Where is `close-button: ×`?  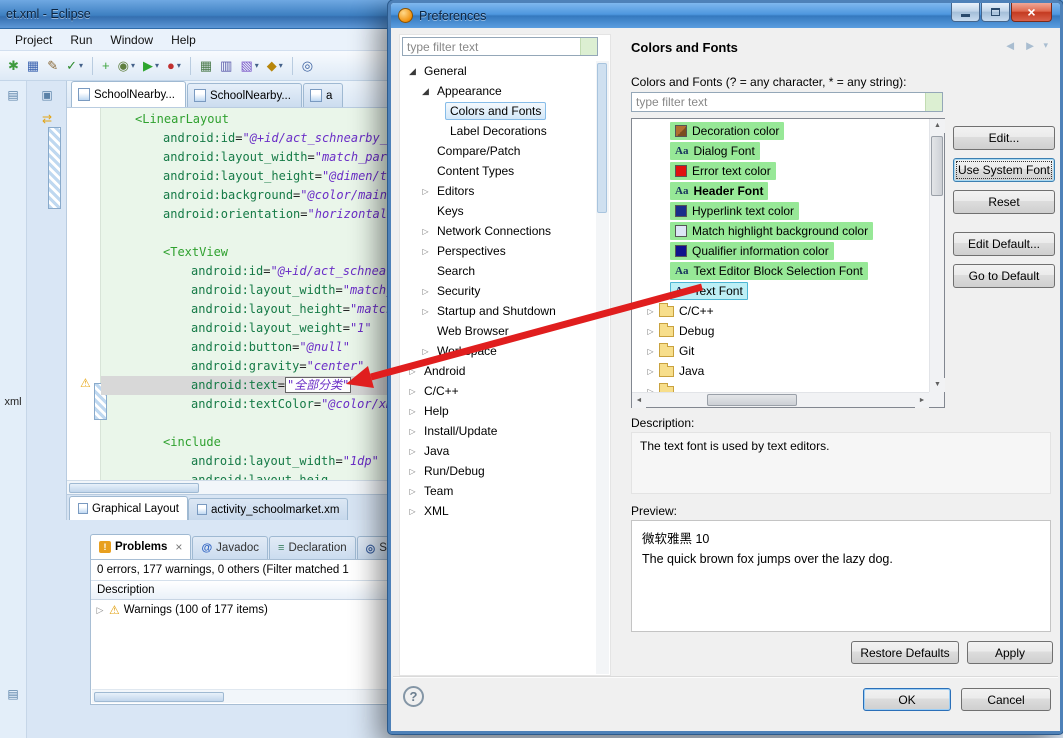 close-button: × is located at coordinates (1031, 12).